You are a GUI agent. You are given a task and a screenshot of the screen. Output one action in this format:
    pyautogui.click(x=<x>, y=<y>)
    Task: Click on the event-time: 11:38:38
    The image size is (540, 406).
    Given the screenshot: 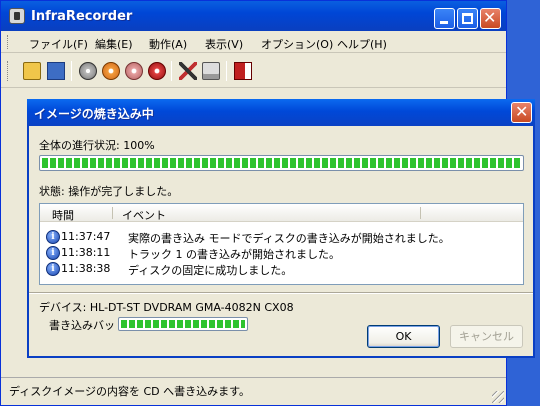 What is the action you would take?
    pyautogui.click(x=86, y=268)
    